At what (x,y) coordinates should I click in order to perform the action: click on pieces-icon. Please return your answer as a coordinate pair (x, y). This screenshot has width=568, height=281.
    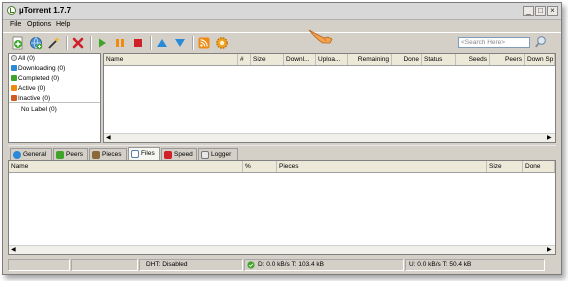
    Looking at the image, I should click on (96, 155).